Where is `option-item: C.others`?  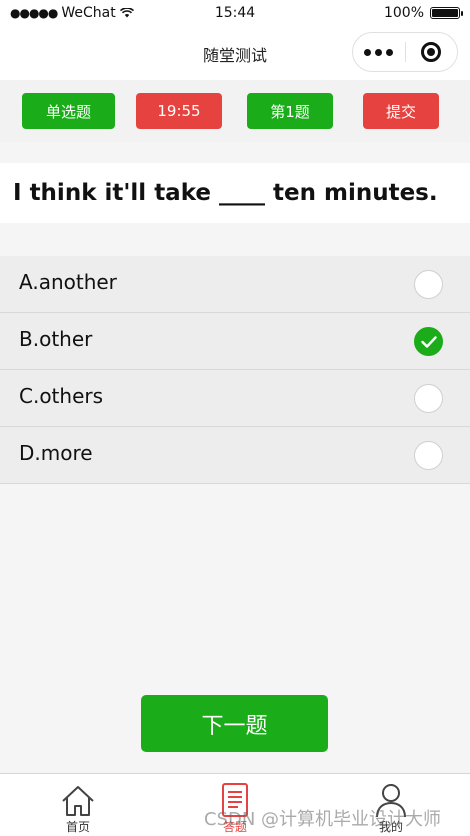 option-item: C.others is located at coordinates (235, 398).